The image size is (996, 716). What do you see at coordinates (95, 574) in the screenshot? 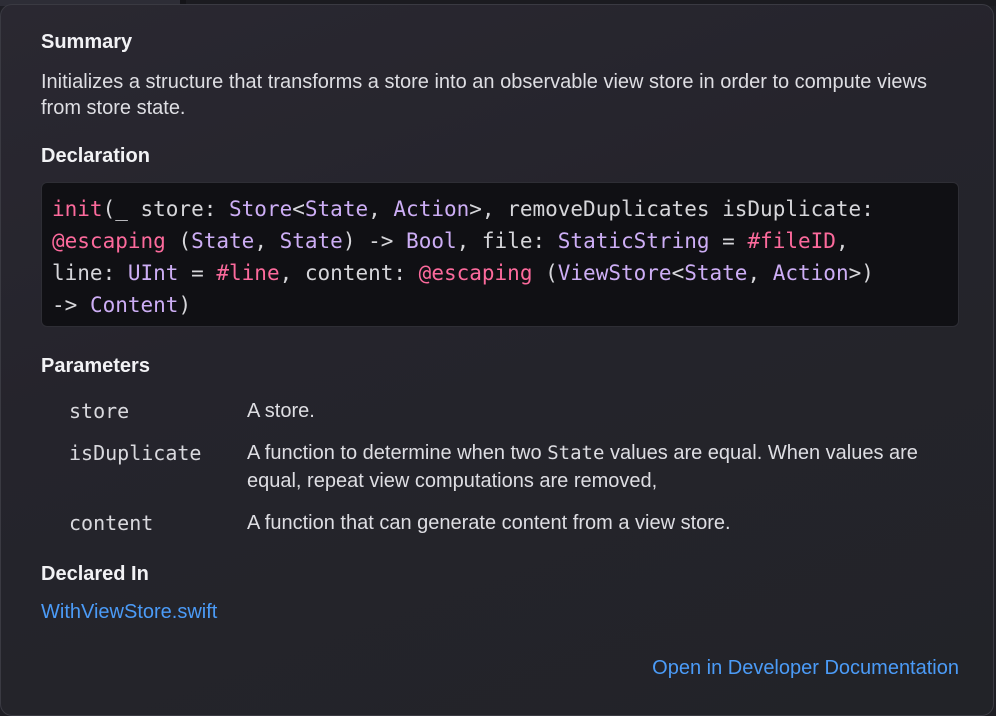
I see `declared-in-heading: Declared In` at bounding box center [95, 574].